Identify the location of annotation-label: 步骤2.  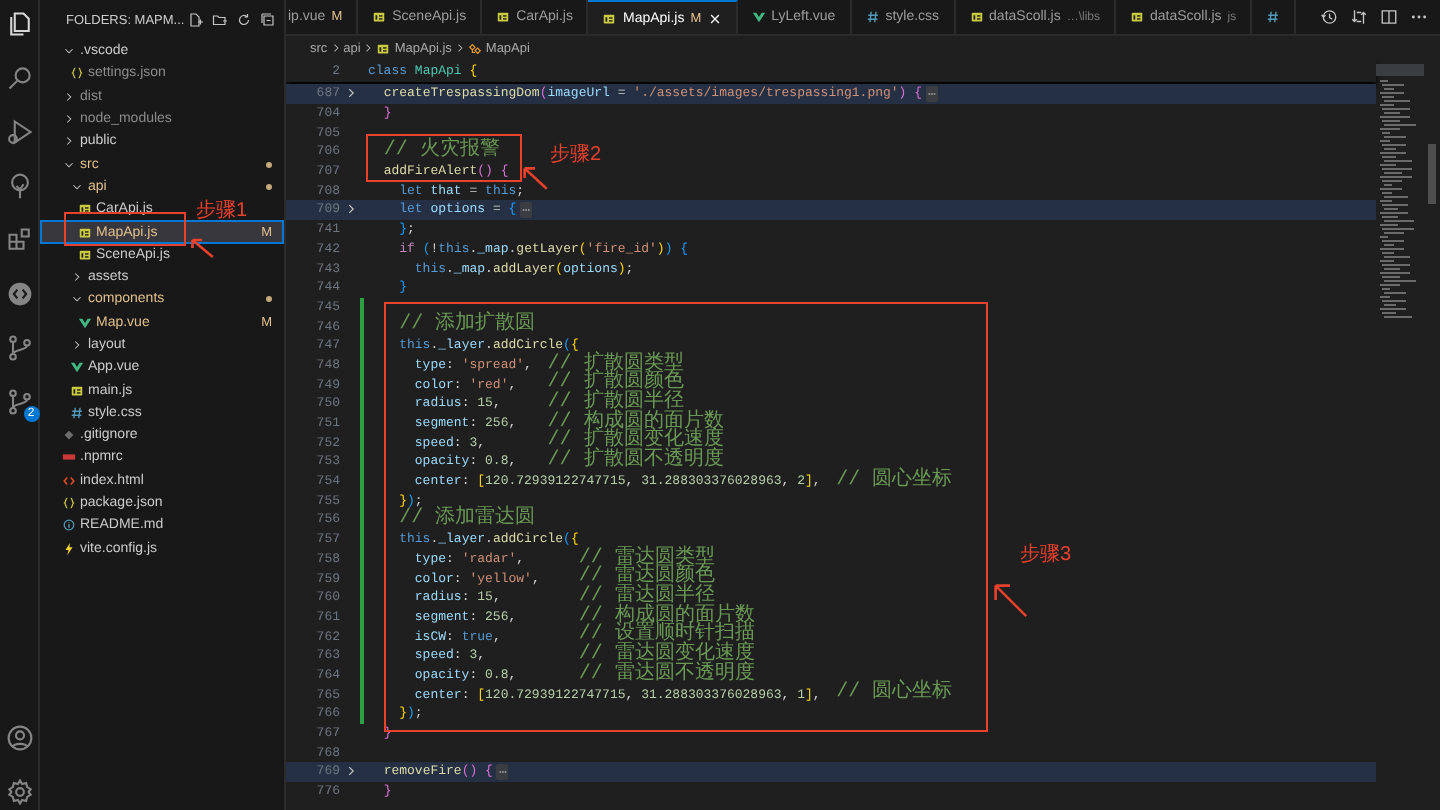
(576, 155).